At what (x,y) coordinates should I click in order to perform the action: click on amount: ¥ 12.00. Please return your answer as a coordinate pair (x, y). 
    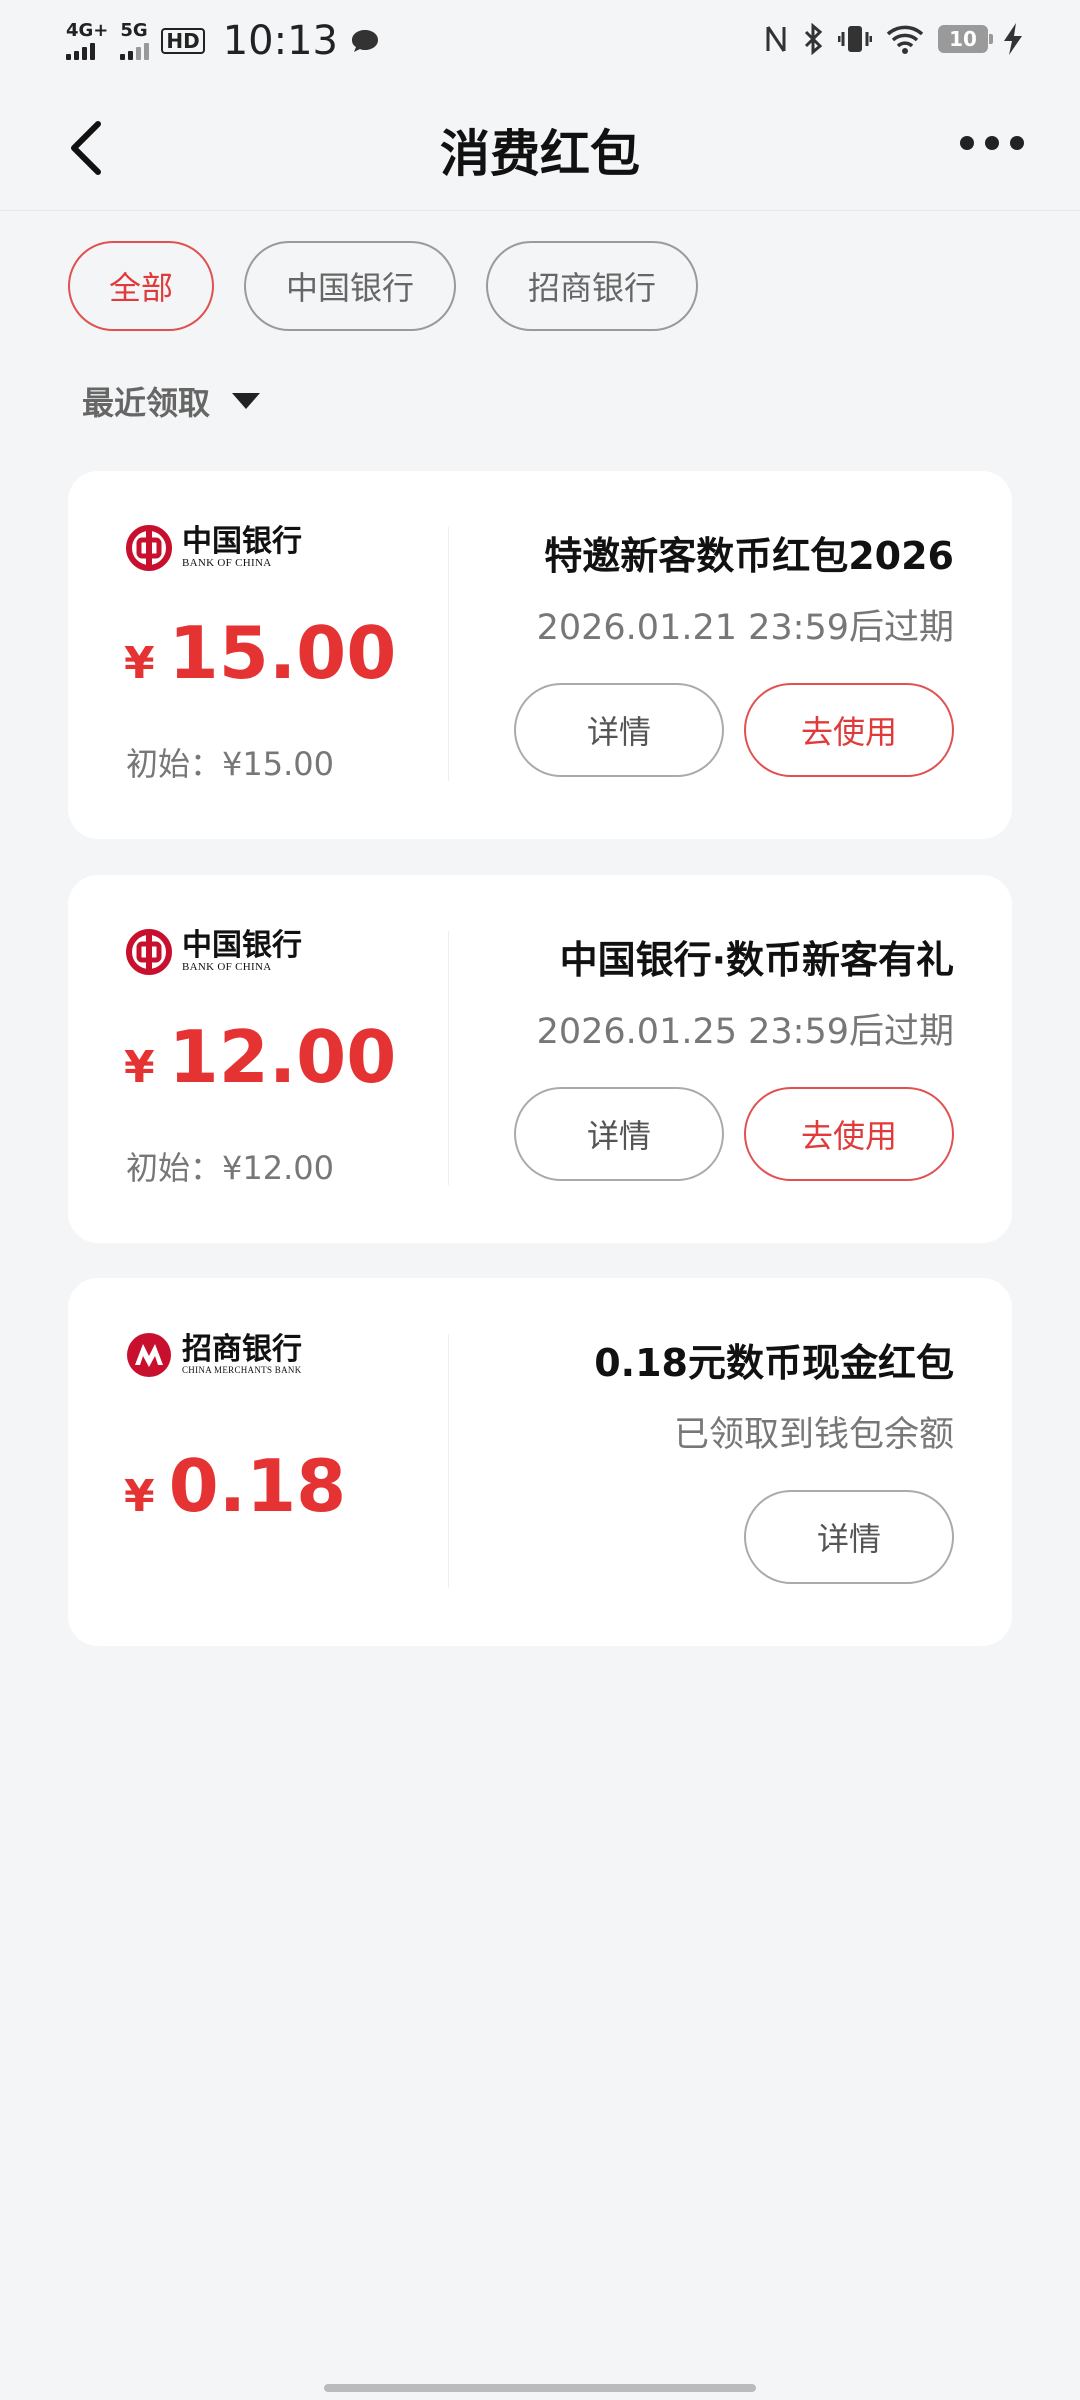
    Looking at the image, I should click on (260, 1057).